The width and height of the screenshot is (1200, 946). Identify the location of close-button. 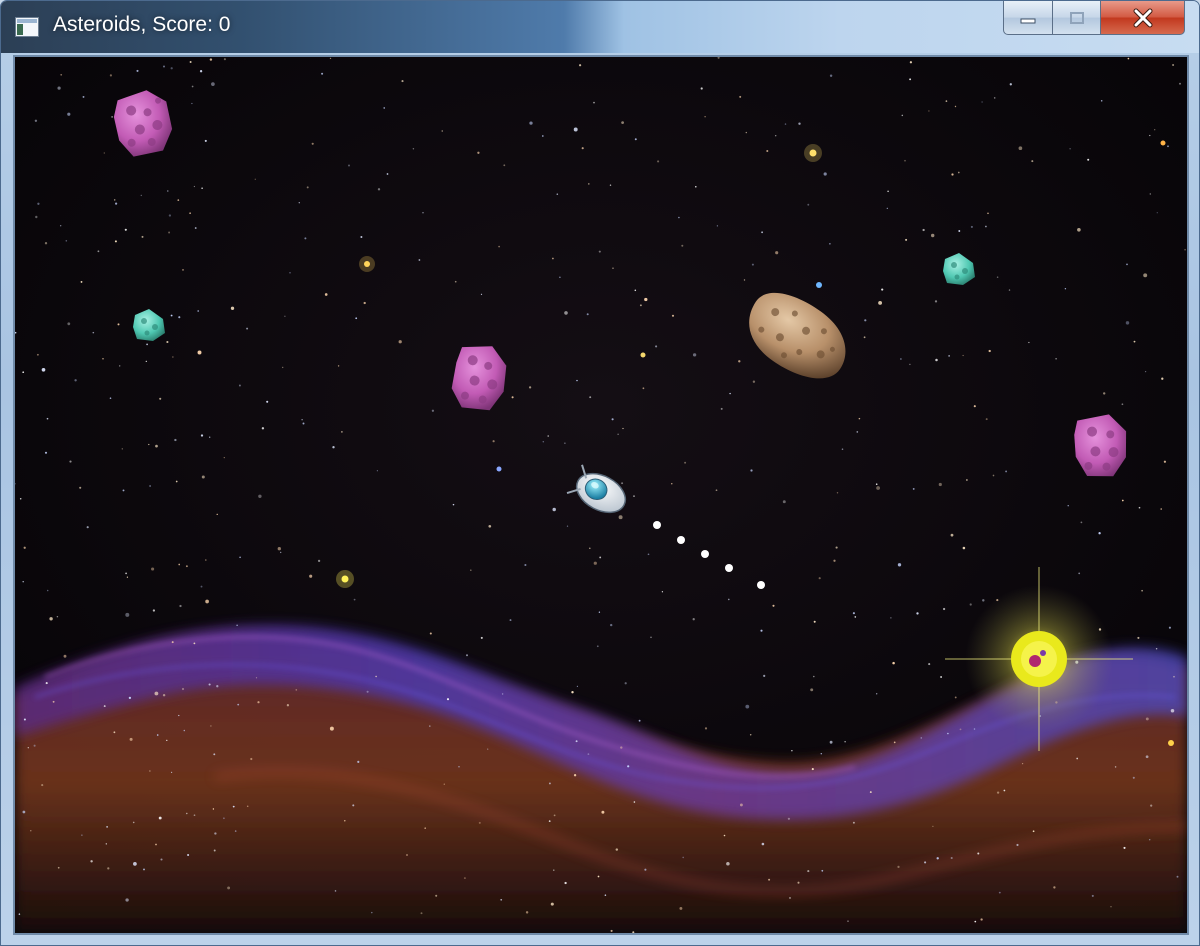
(1143, 18).